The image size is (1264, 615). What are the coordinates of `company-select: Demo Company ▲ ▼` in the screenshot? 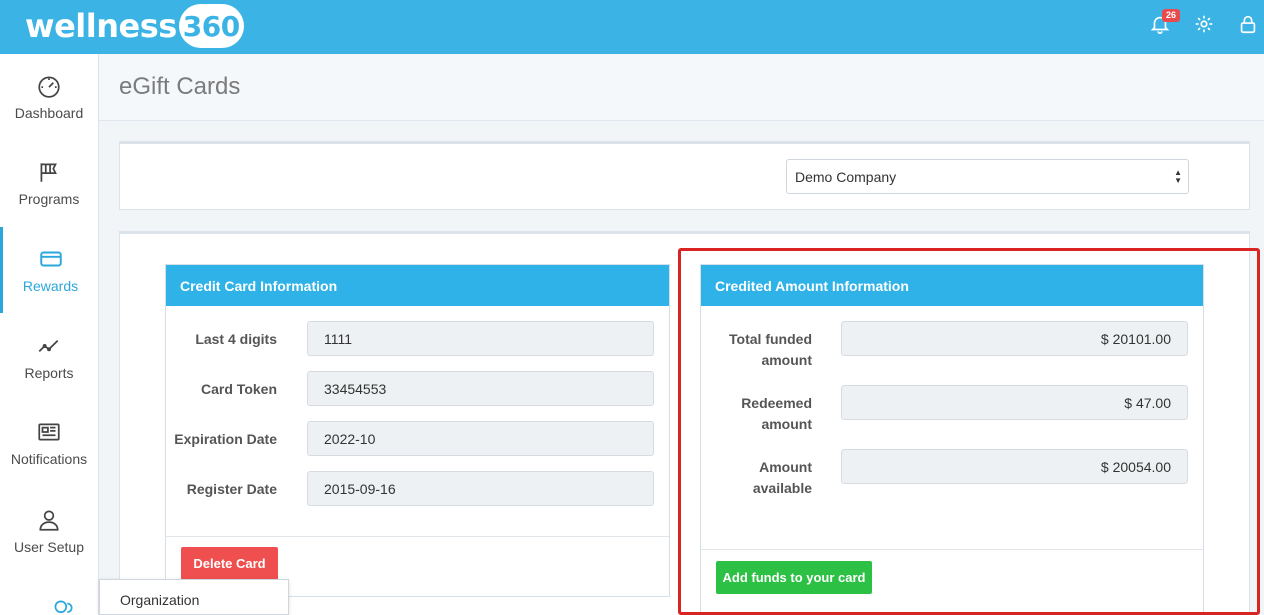 It's located at (987, 176).